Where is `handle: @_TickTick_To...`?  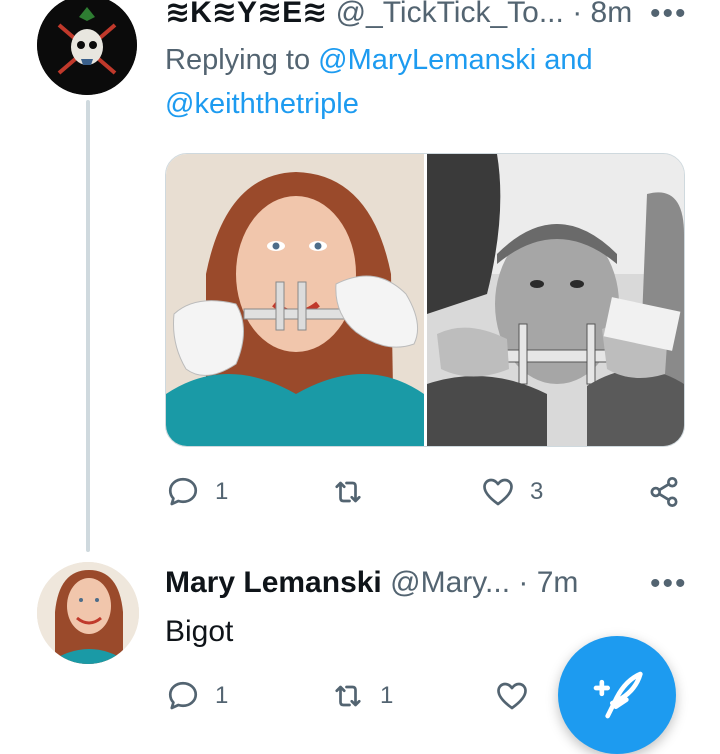 handle: @_TickTick_To... is located at coordinates (450, 14).